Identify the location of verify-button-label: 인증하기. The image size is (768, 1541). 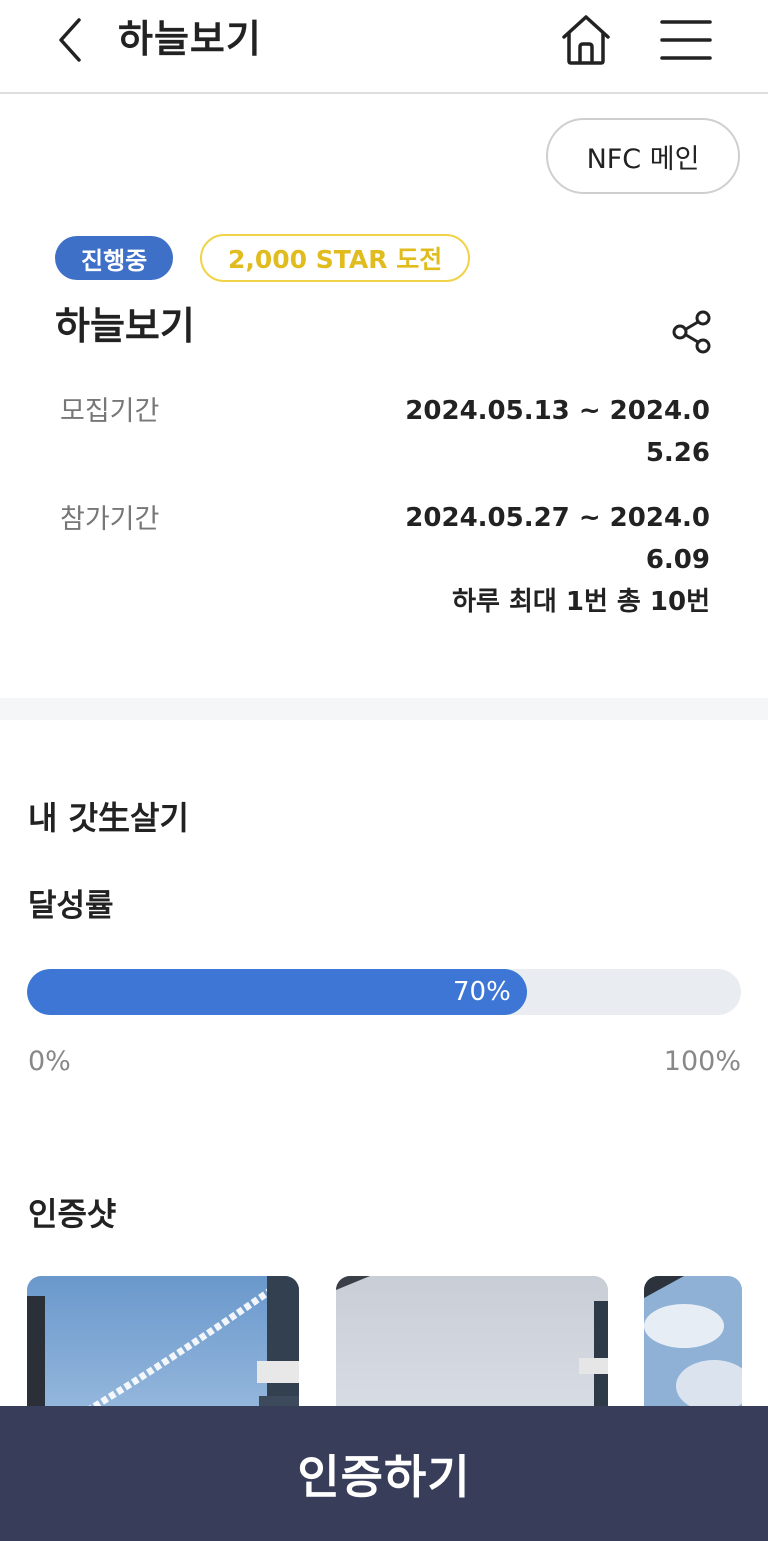
(384, 1476).